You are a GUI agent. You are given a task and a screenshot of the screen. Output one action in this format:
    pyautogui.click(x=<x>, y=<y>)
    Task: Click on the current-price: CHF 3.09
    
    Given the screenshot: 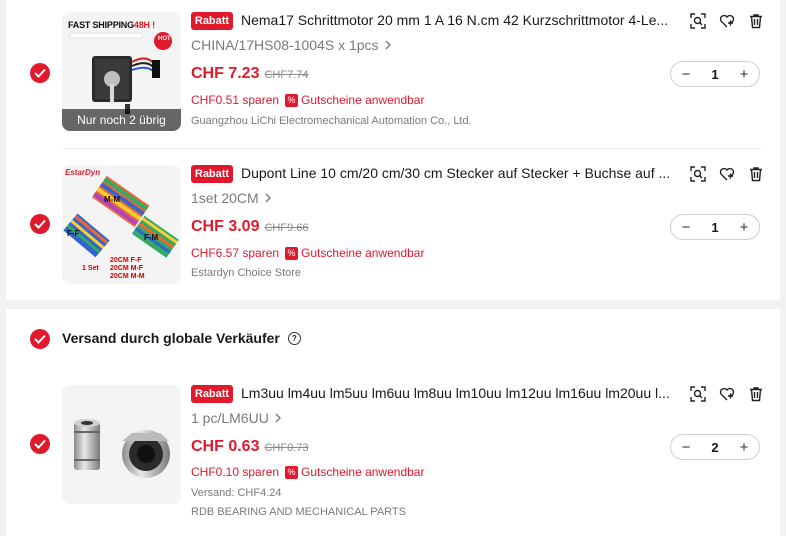 What is the action you would take?
    pyautogui.click(x=225, y=226)
    